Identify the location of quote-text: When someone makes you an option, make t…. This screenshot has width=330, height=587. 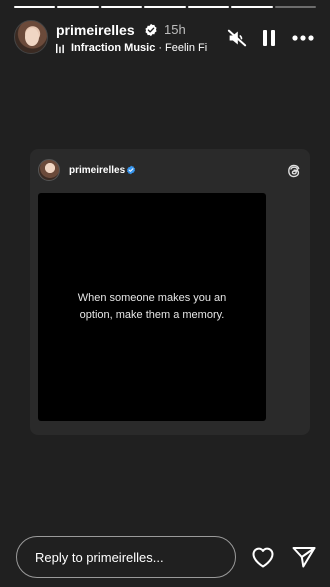
(152, 306).